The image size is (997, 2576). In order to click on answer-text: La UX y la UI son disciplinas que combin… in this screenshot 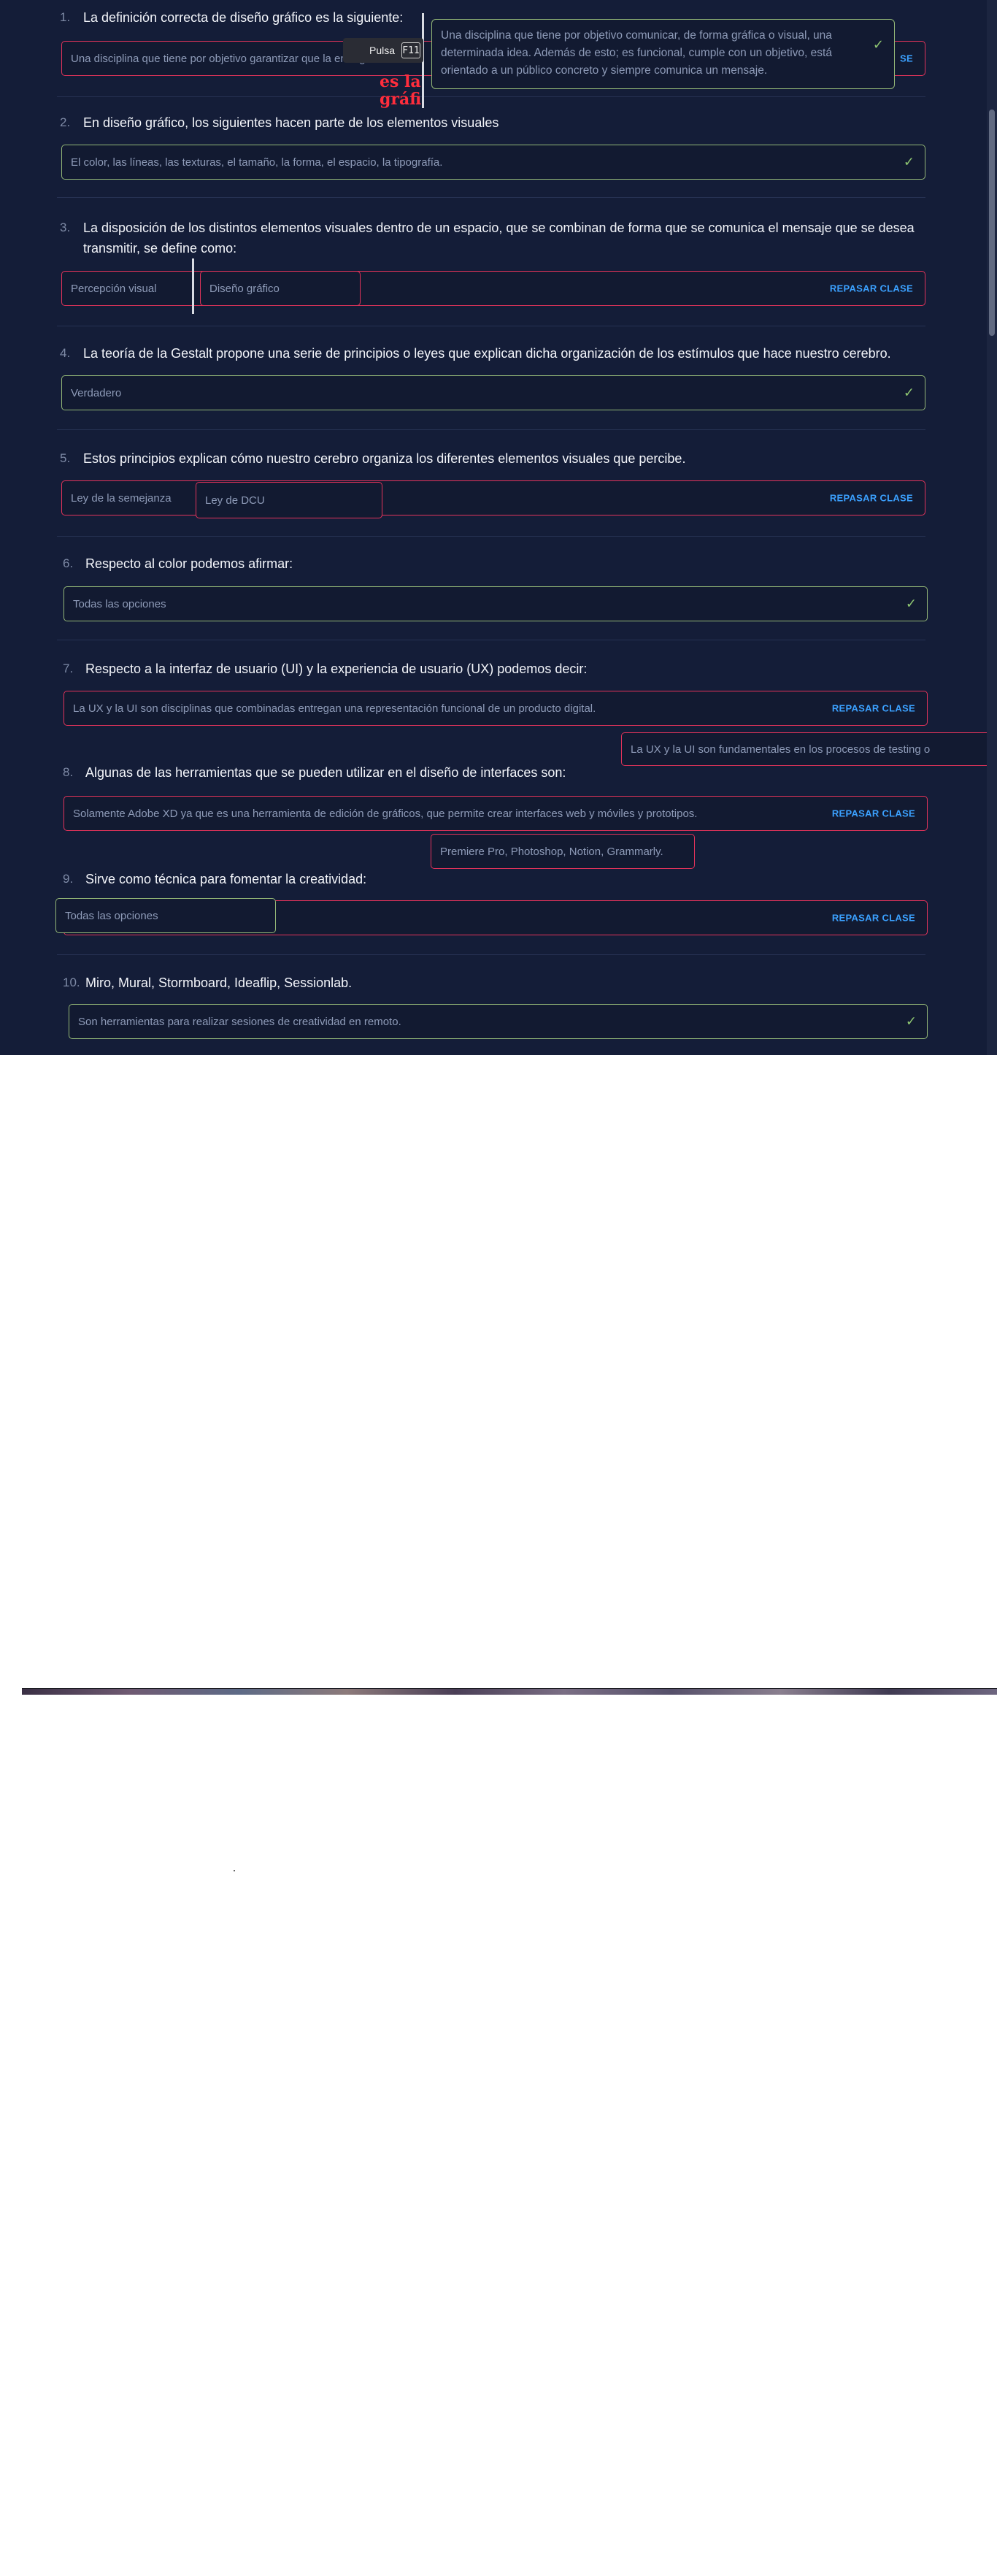, I will do `click(334, 708)`.